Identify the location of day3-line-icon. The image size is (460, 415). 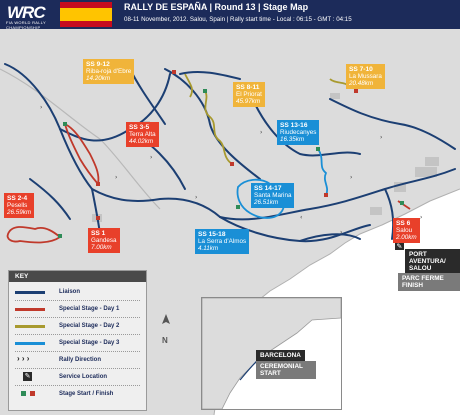
(30, 343).